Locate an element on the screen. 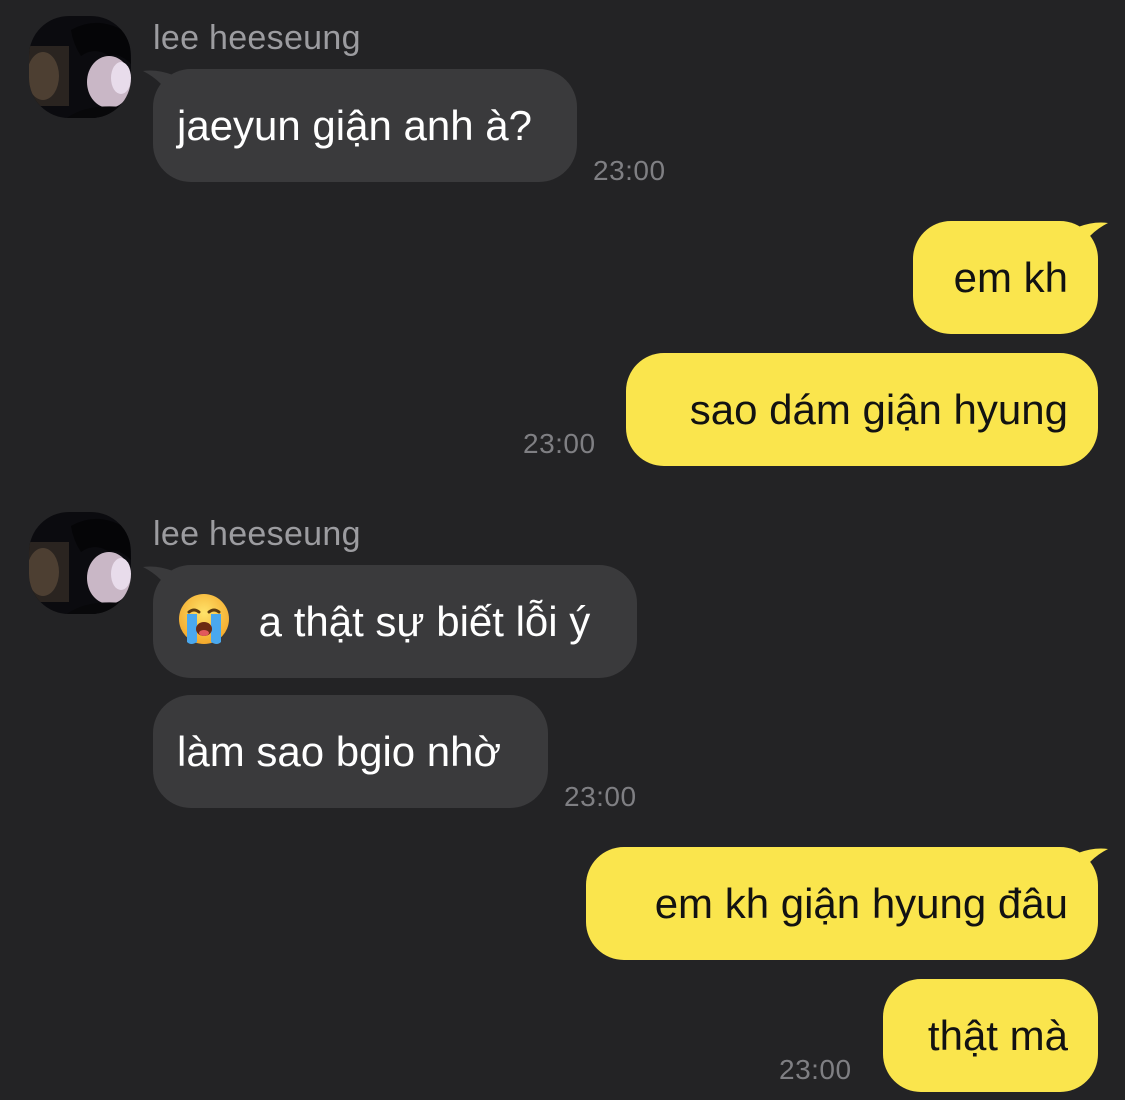 Image resolution: width=1125 pixels, height=1100 pixels. message-text: a thật sự biết lỗi ý is located at coordinates (424, 621).